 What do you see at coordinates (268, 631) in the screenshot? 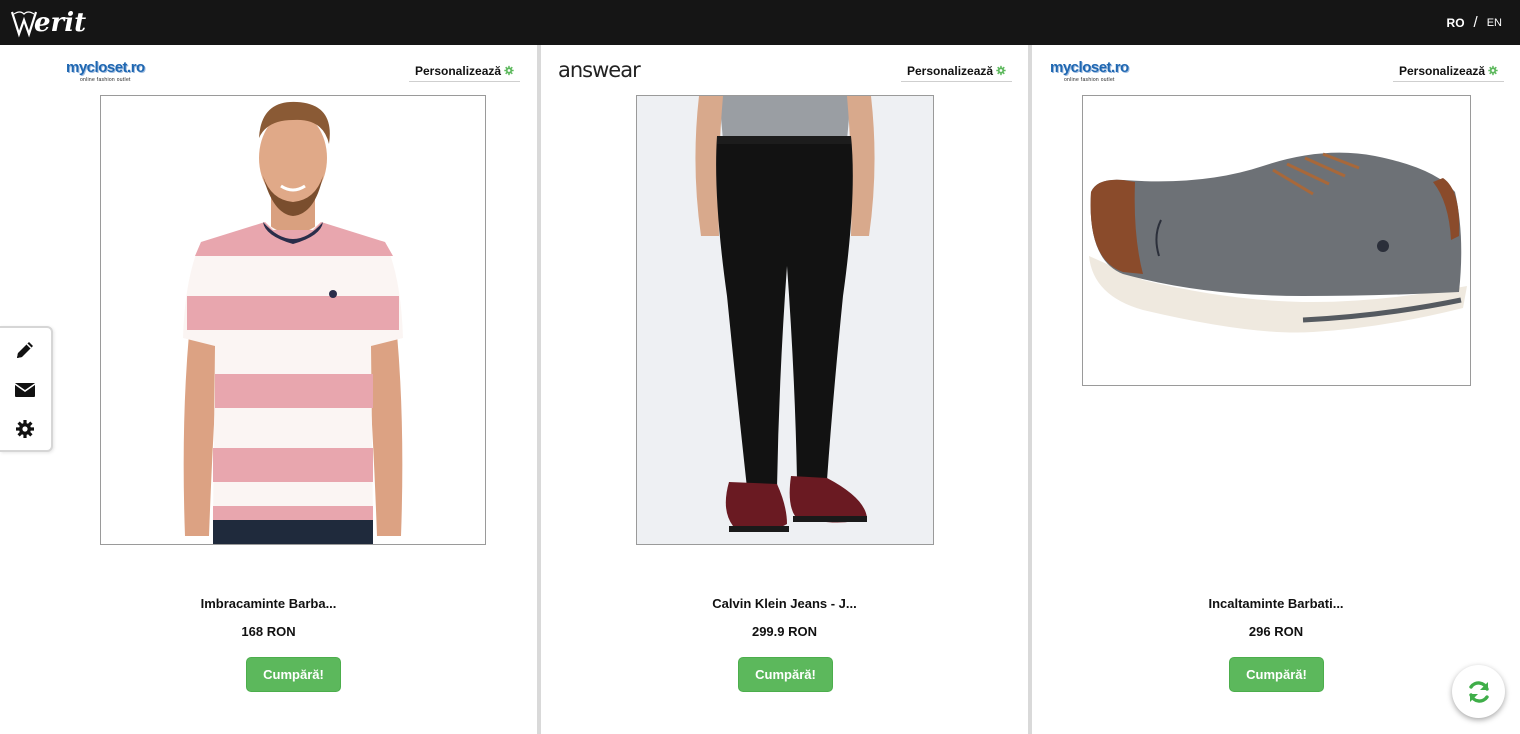
I see `product-price: 168 RON` at bounding box center [268, 631].